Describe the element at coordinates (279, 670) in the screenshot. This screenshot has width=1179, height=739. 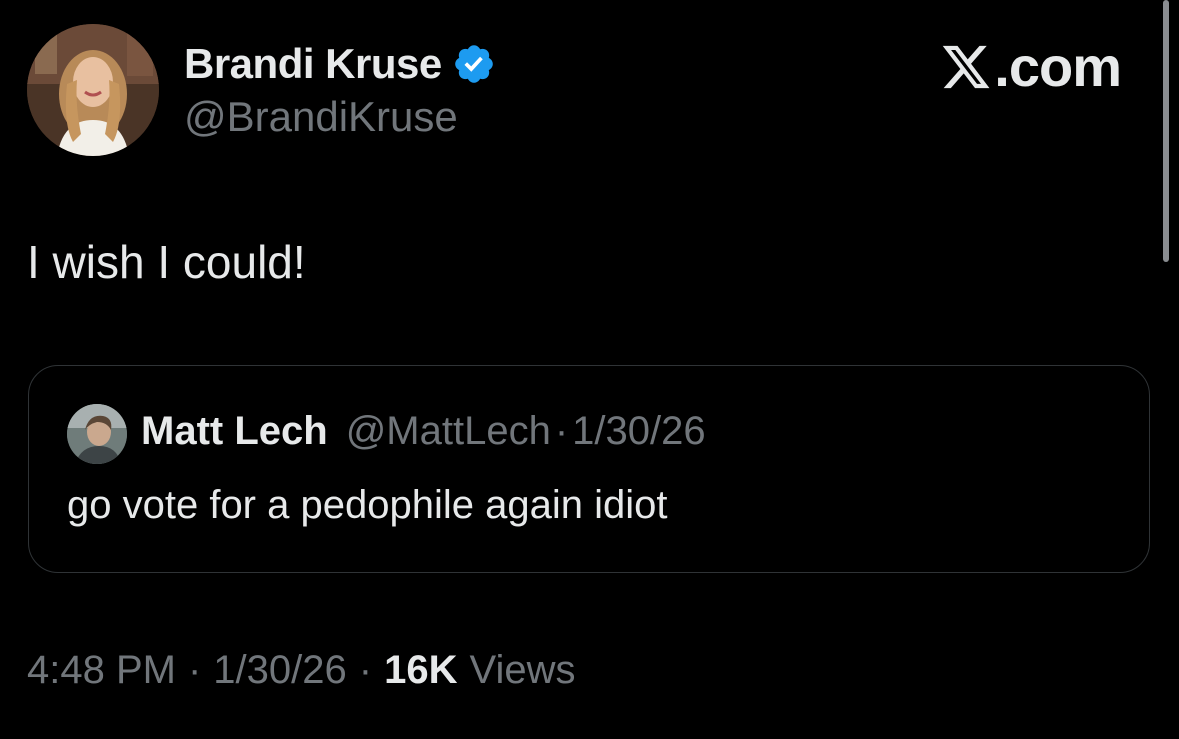
I see `tweet-date: 1/30/26` at that location.